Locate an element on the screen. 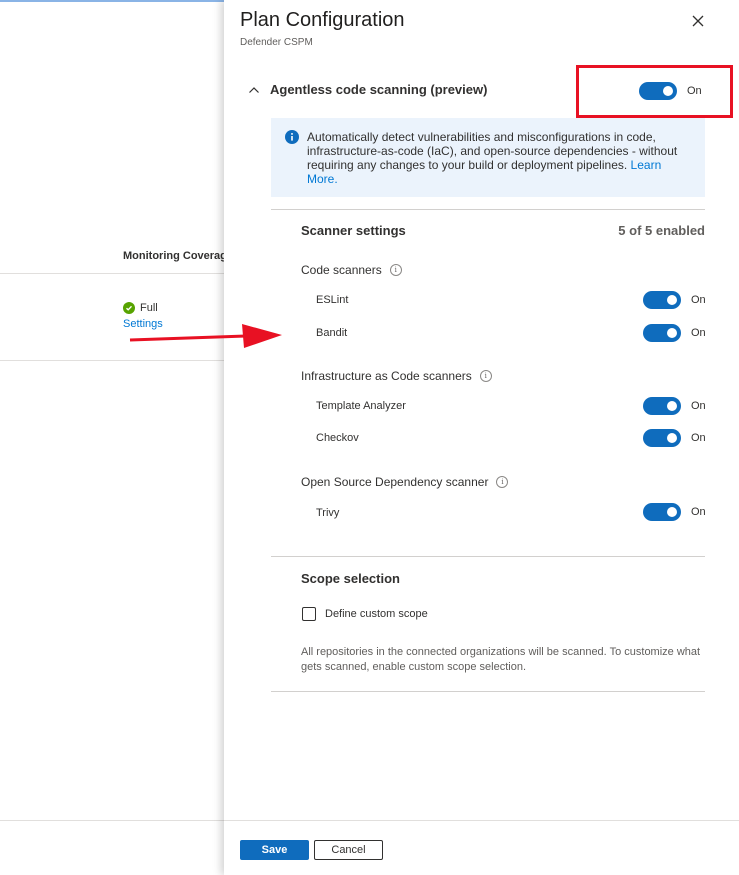  eslint-toggle: On is located at coordinates (674, 300).